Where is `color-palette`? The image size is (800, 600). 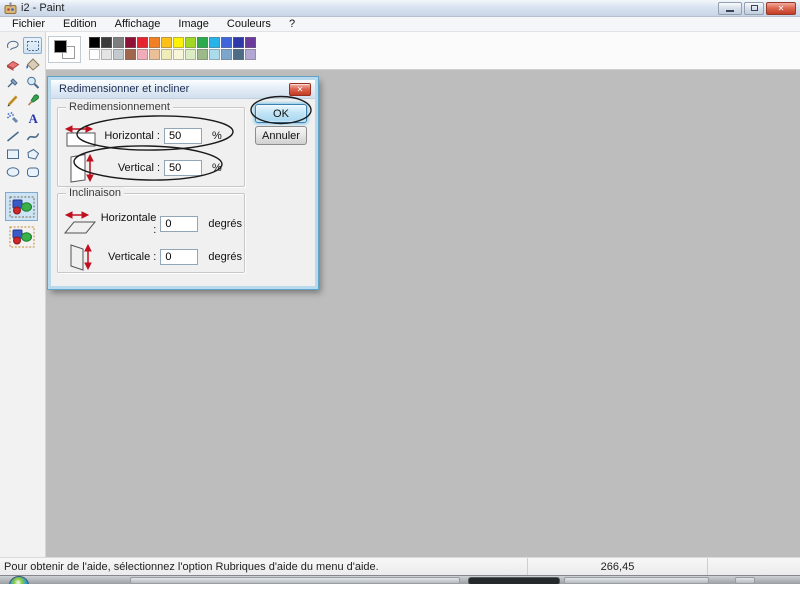 color-palette is located at coordinates (172, 48).